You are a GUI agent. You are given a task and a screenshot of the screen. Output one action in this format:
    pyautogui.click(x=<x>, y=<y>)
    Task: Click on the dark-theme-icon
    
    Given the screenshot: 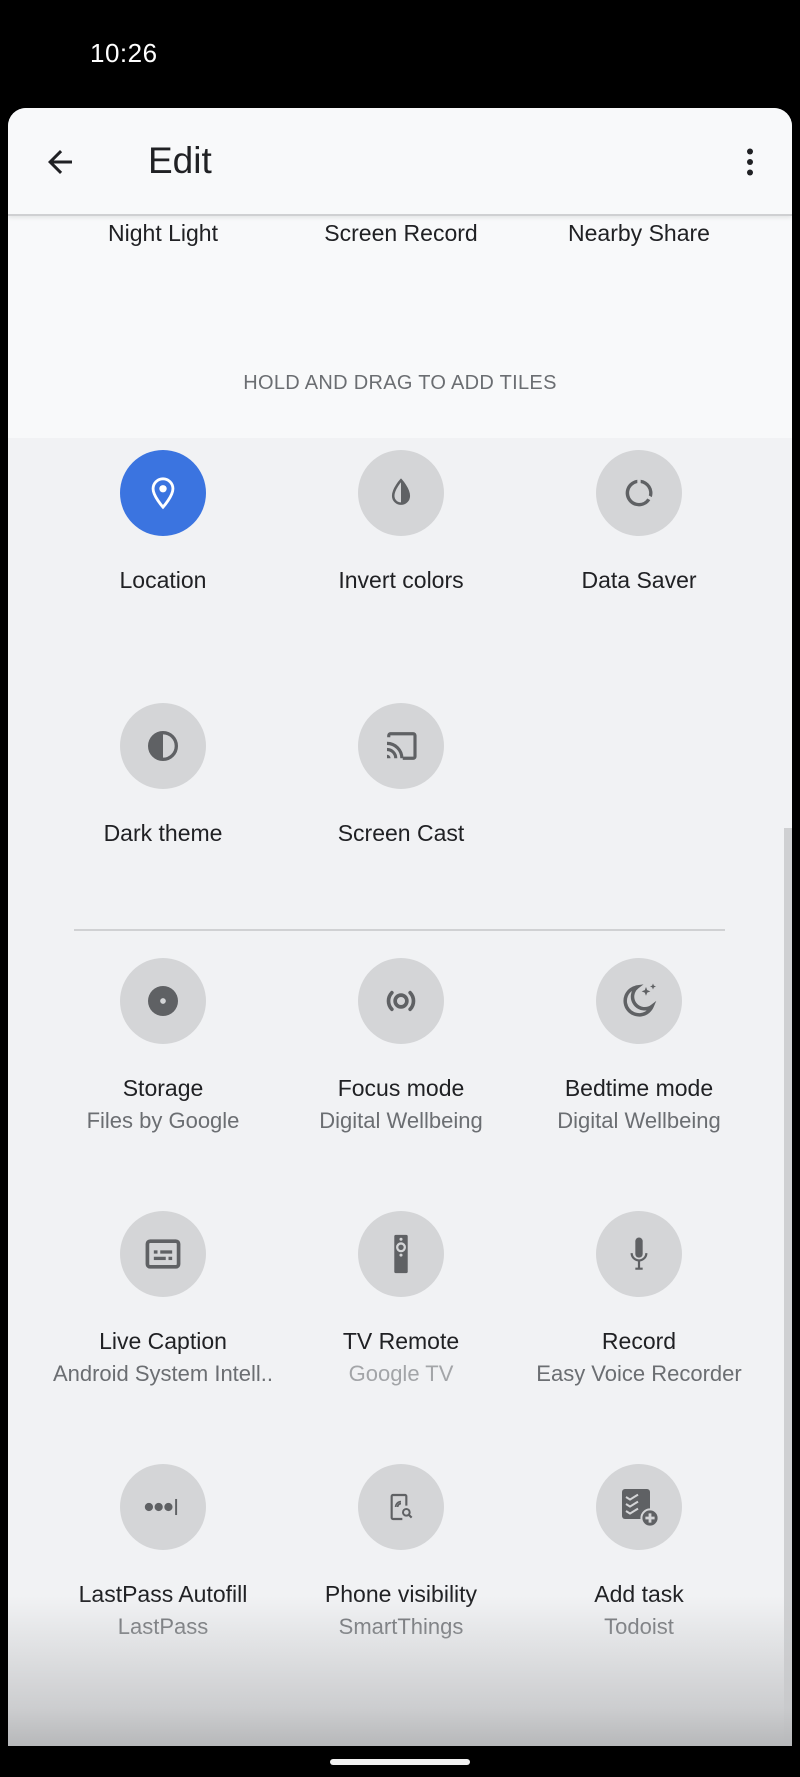 What is the action you would take?
    pyautogui.click(x=163, y=746)
    